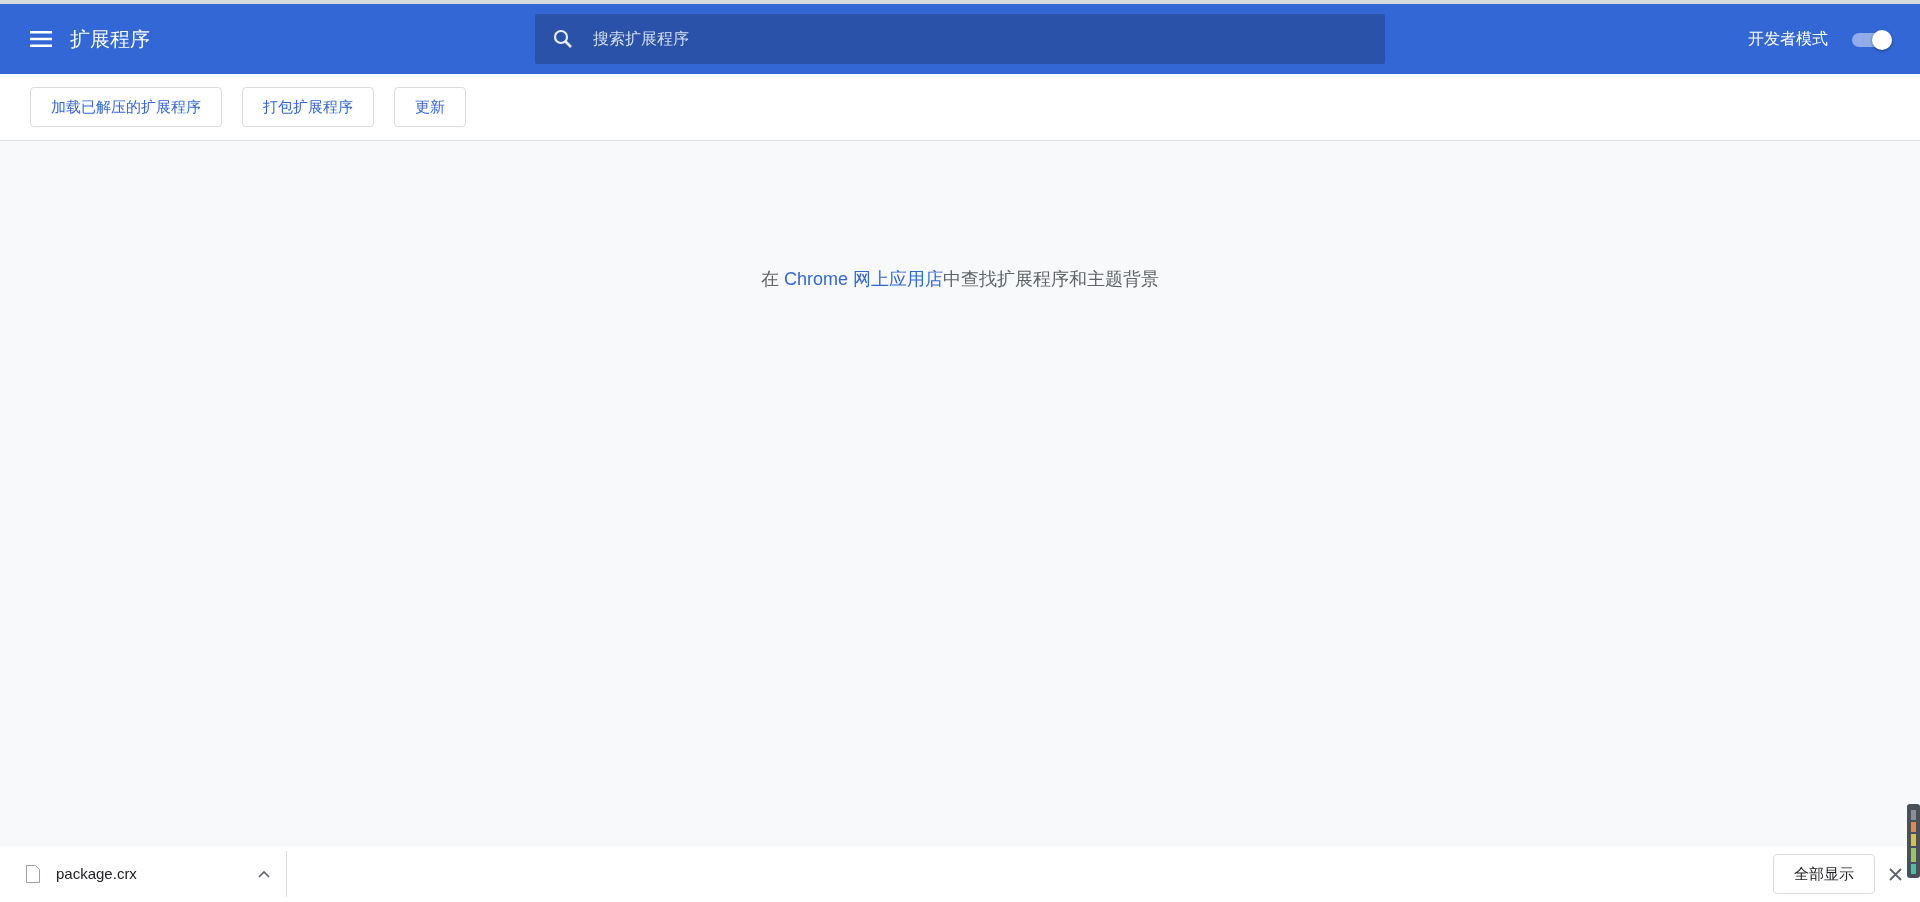  What do you see at coordinates (1913, 841) in the screenshot?
I see `meter-widget-icon` at bounding box center [1913, 841].